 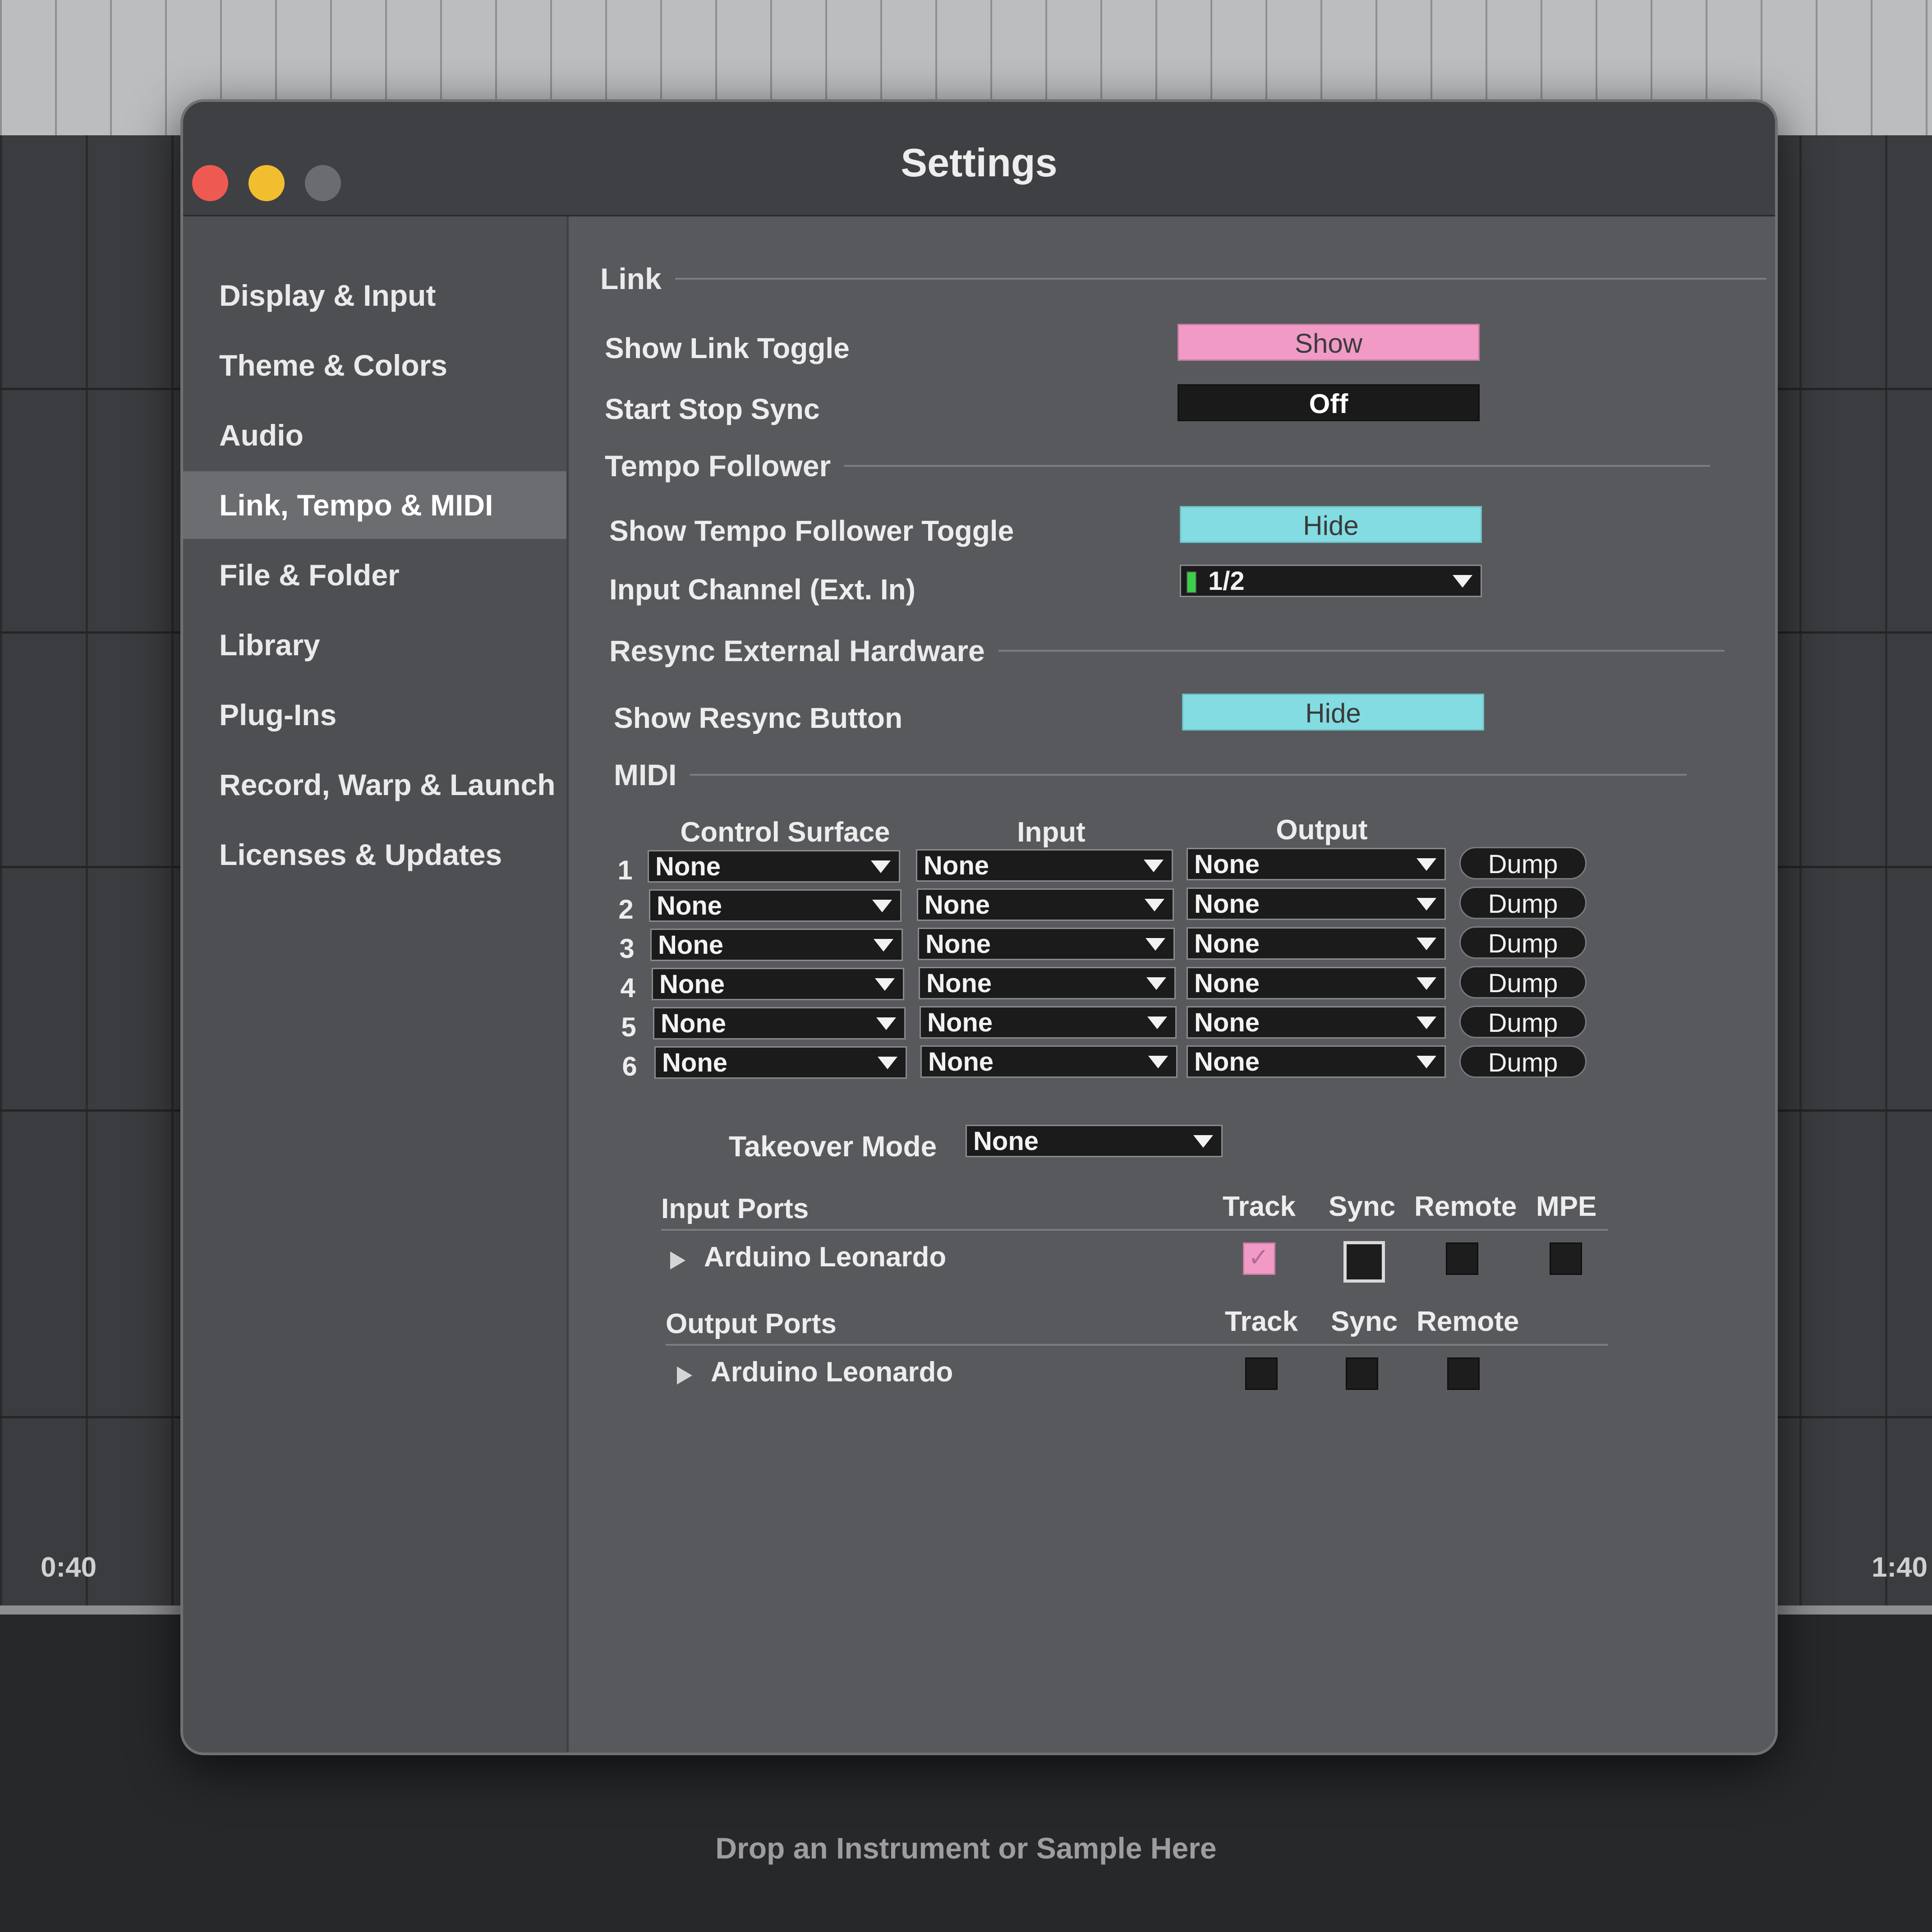 What do you see at coordinates (833, 1146) in the screenshot?
I see `takeover-mode-label: Takeover Mode` at bounding box center [833, 1146].